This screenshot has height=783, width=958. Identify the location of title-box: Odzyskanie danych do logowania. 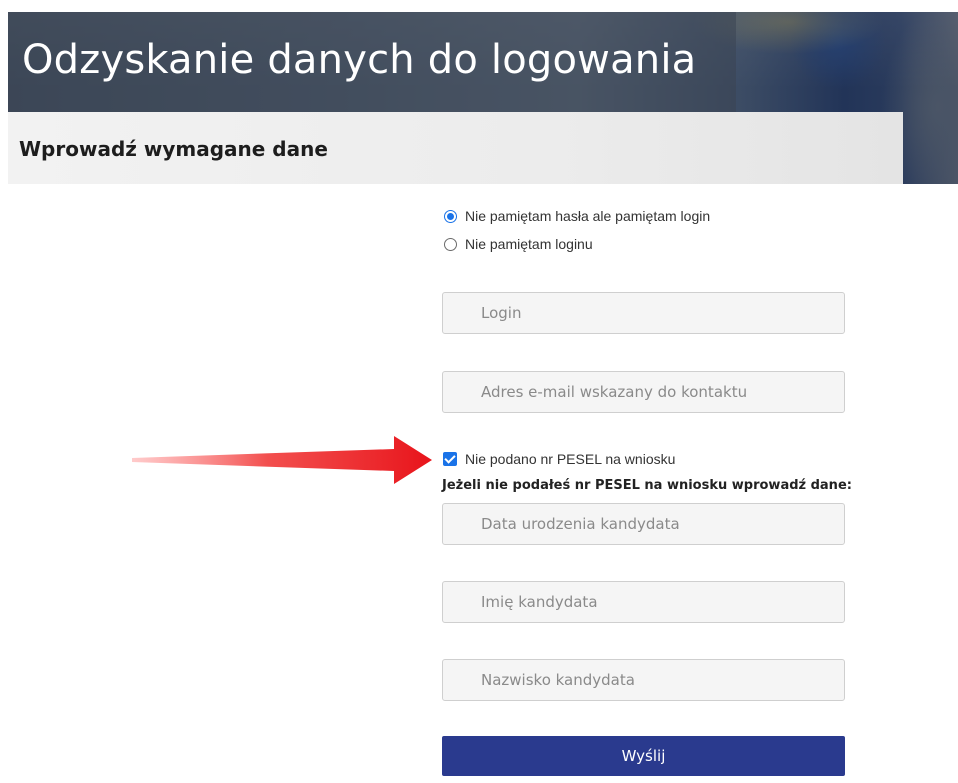
(372, 62).